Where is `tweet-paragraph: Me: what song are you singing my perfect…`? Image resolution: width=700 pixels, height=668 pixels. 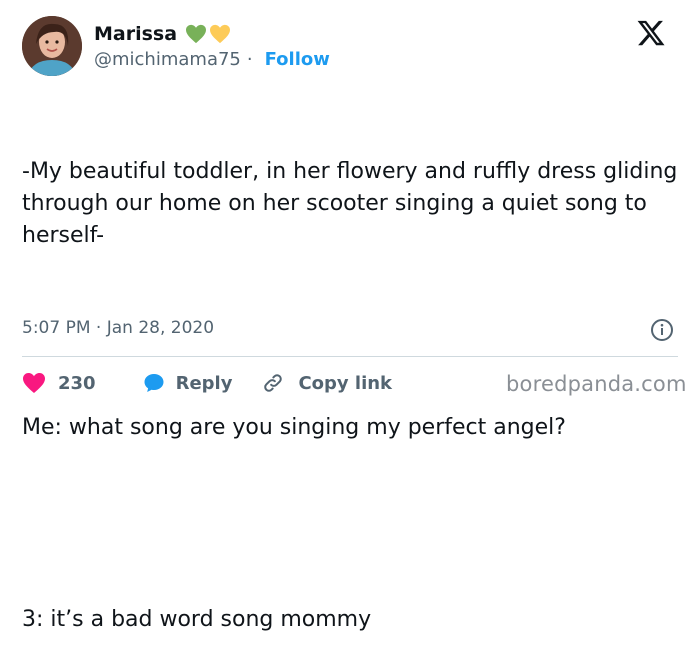 tweet-paragraph: Me: what song are you singing my perfect… is located at coordinates (294, 427).